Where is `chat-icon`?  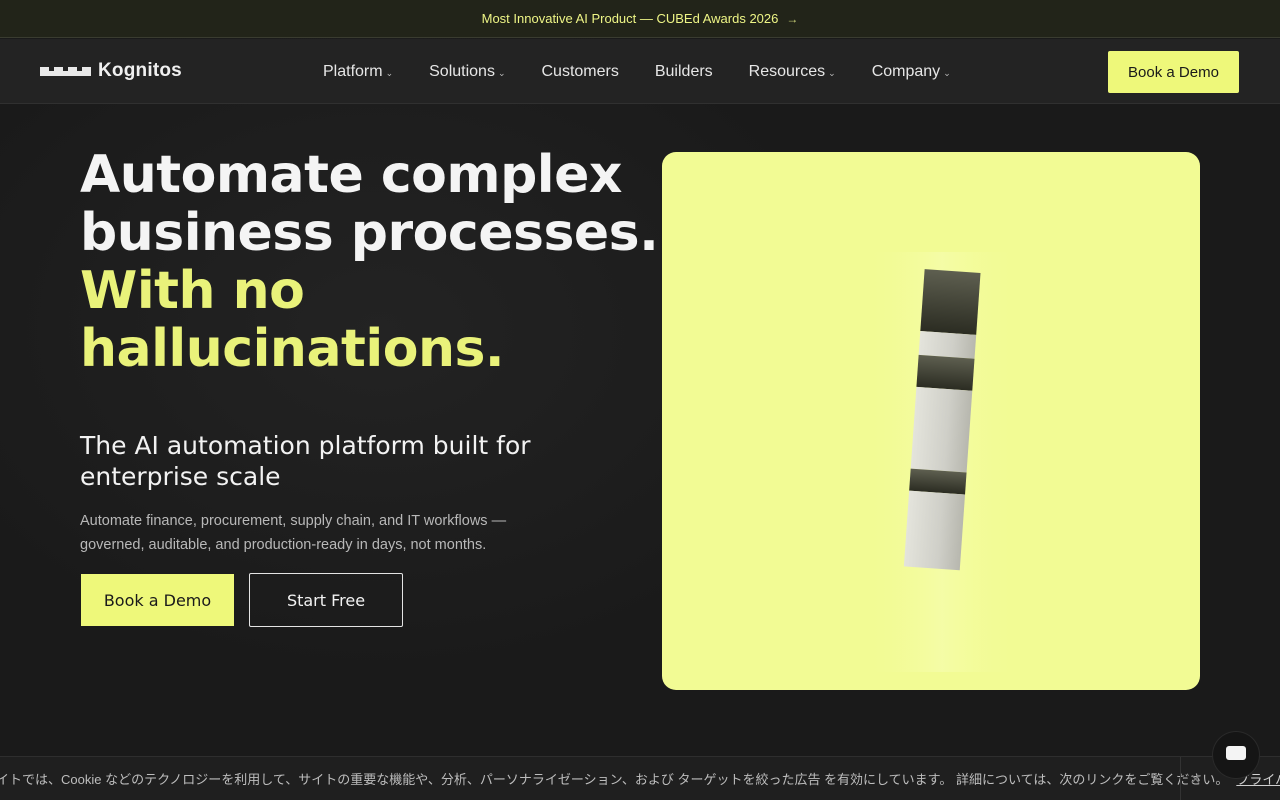 chat-icon is located at coordinates (1236, 753).